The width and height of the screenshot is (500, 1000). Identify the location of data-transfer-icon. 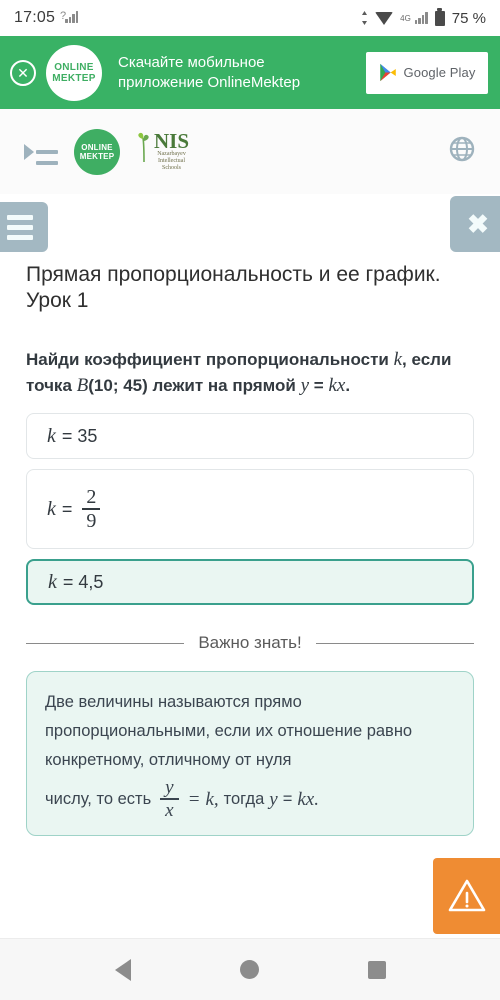
(364, 18).